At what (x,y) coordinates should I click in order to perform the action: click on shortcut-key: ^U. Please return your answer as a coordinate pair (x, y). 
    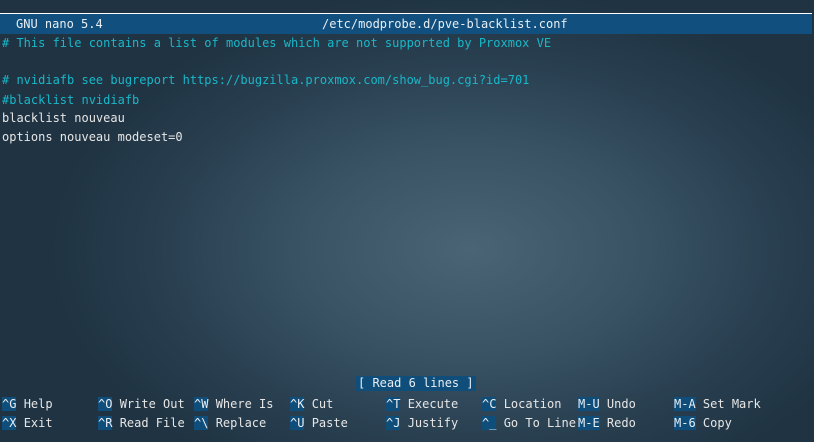
    Looking at the image, I should click on (297, 423).